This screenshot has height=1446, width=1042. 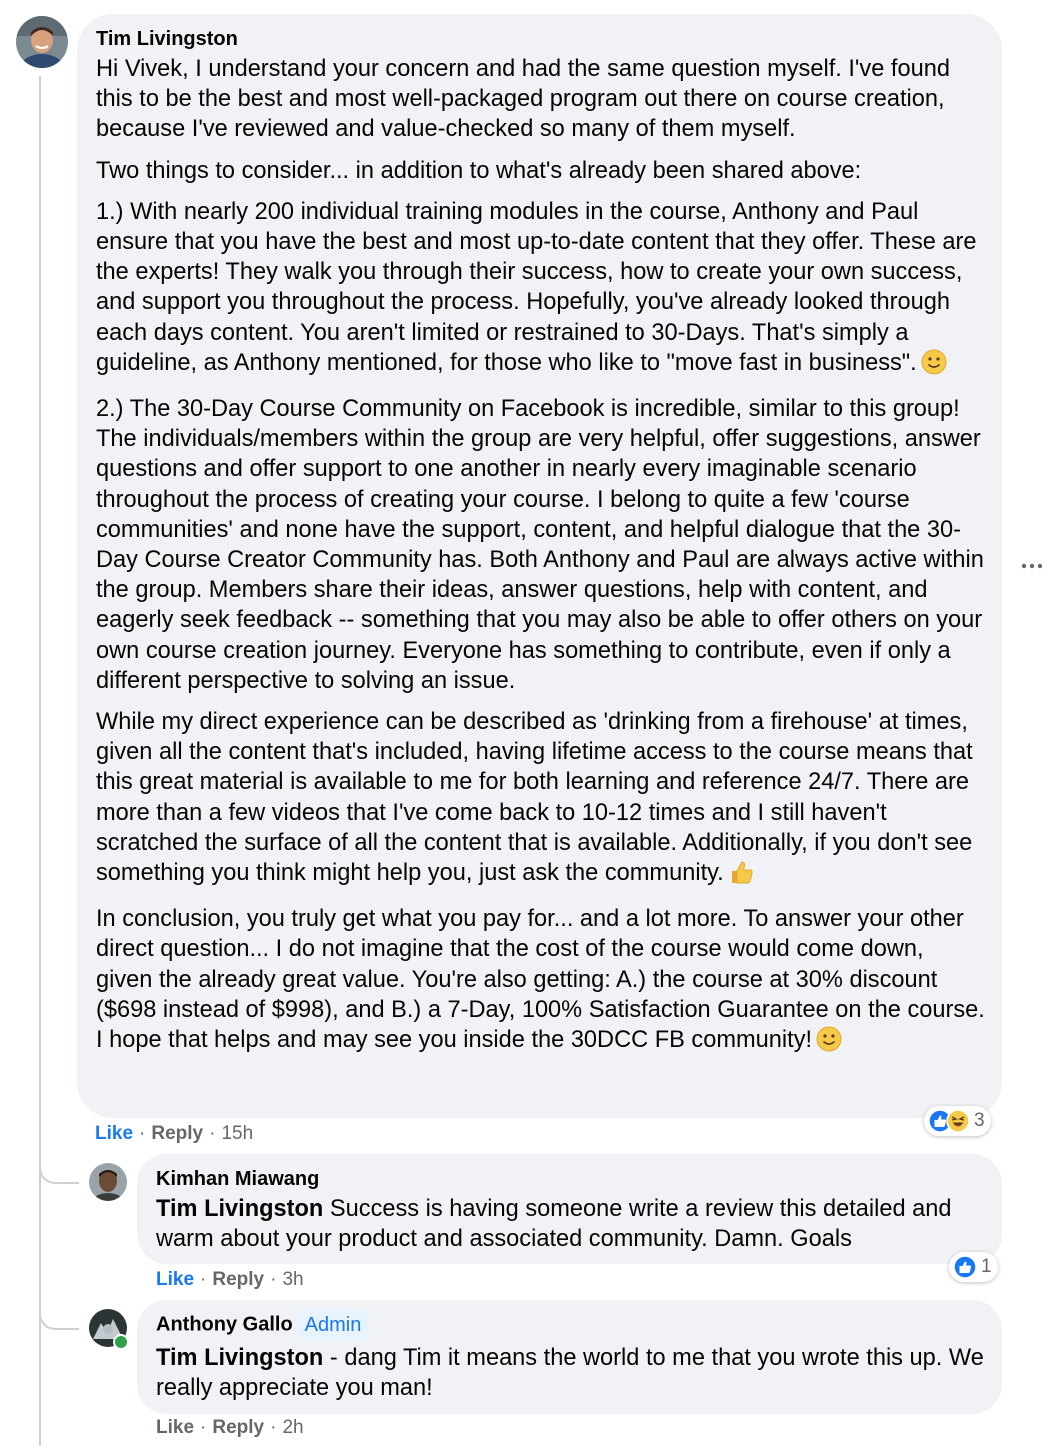 What do you see at coordinates (541, 39) in the screenshot?
I see `comment-author: Tim Livingston` at bounding box center [541, 39].